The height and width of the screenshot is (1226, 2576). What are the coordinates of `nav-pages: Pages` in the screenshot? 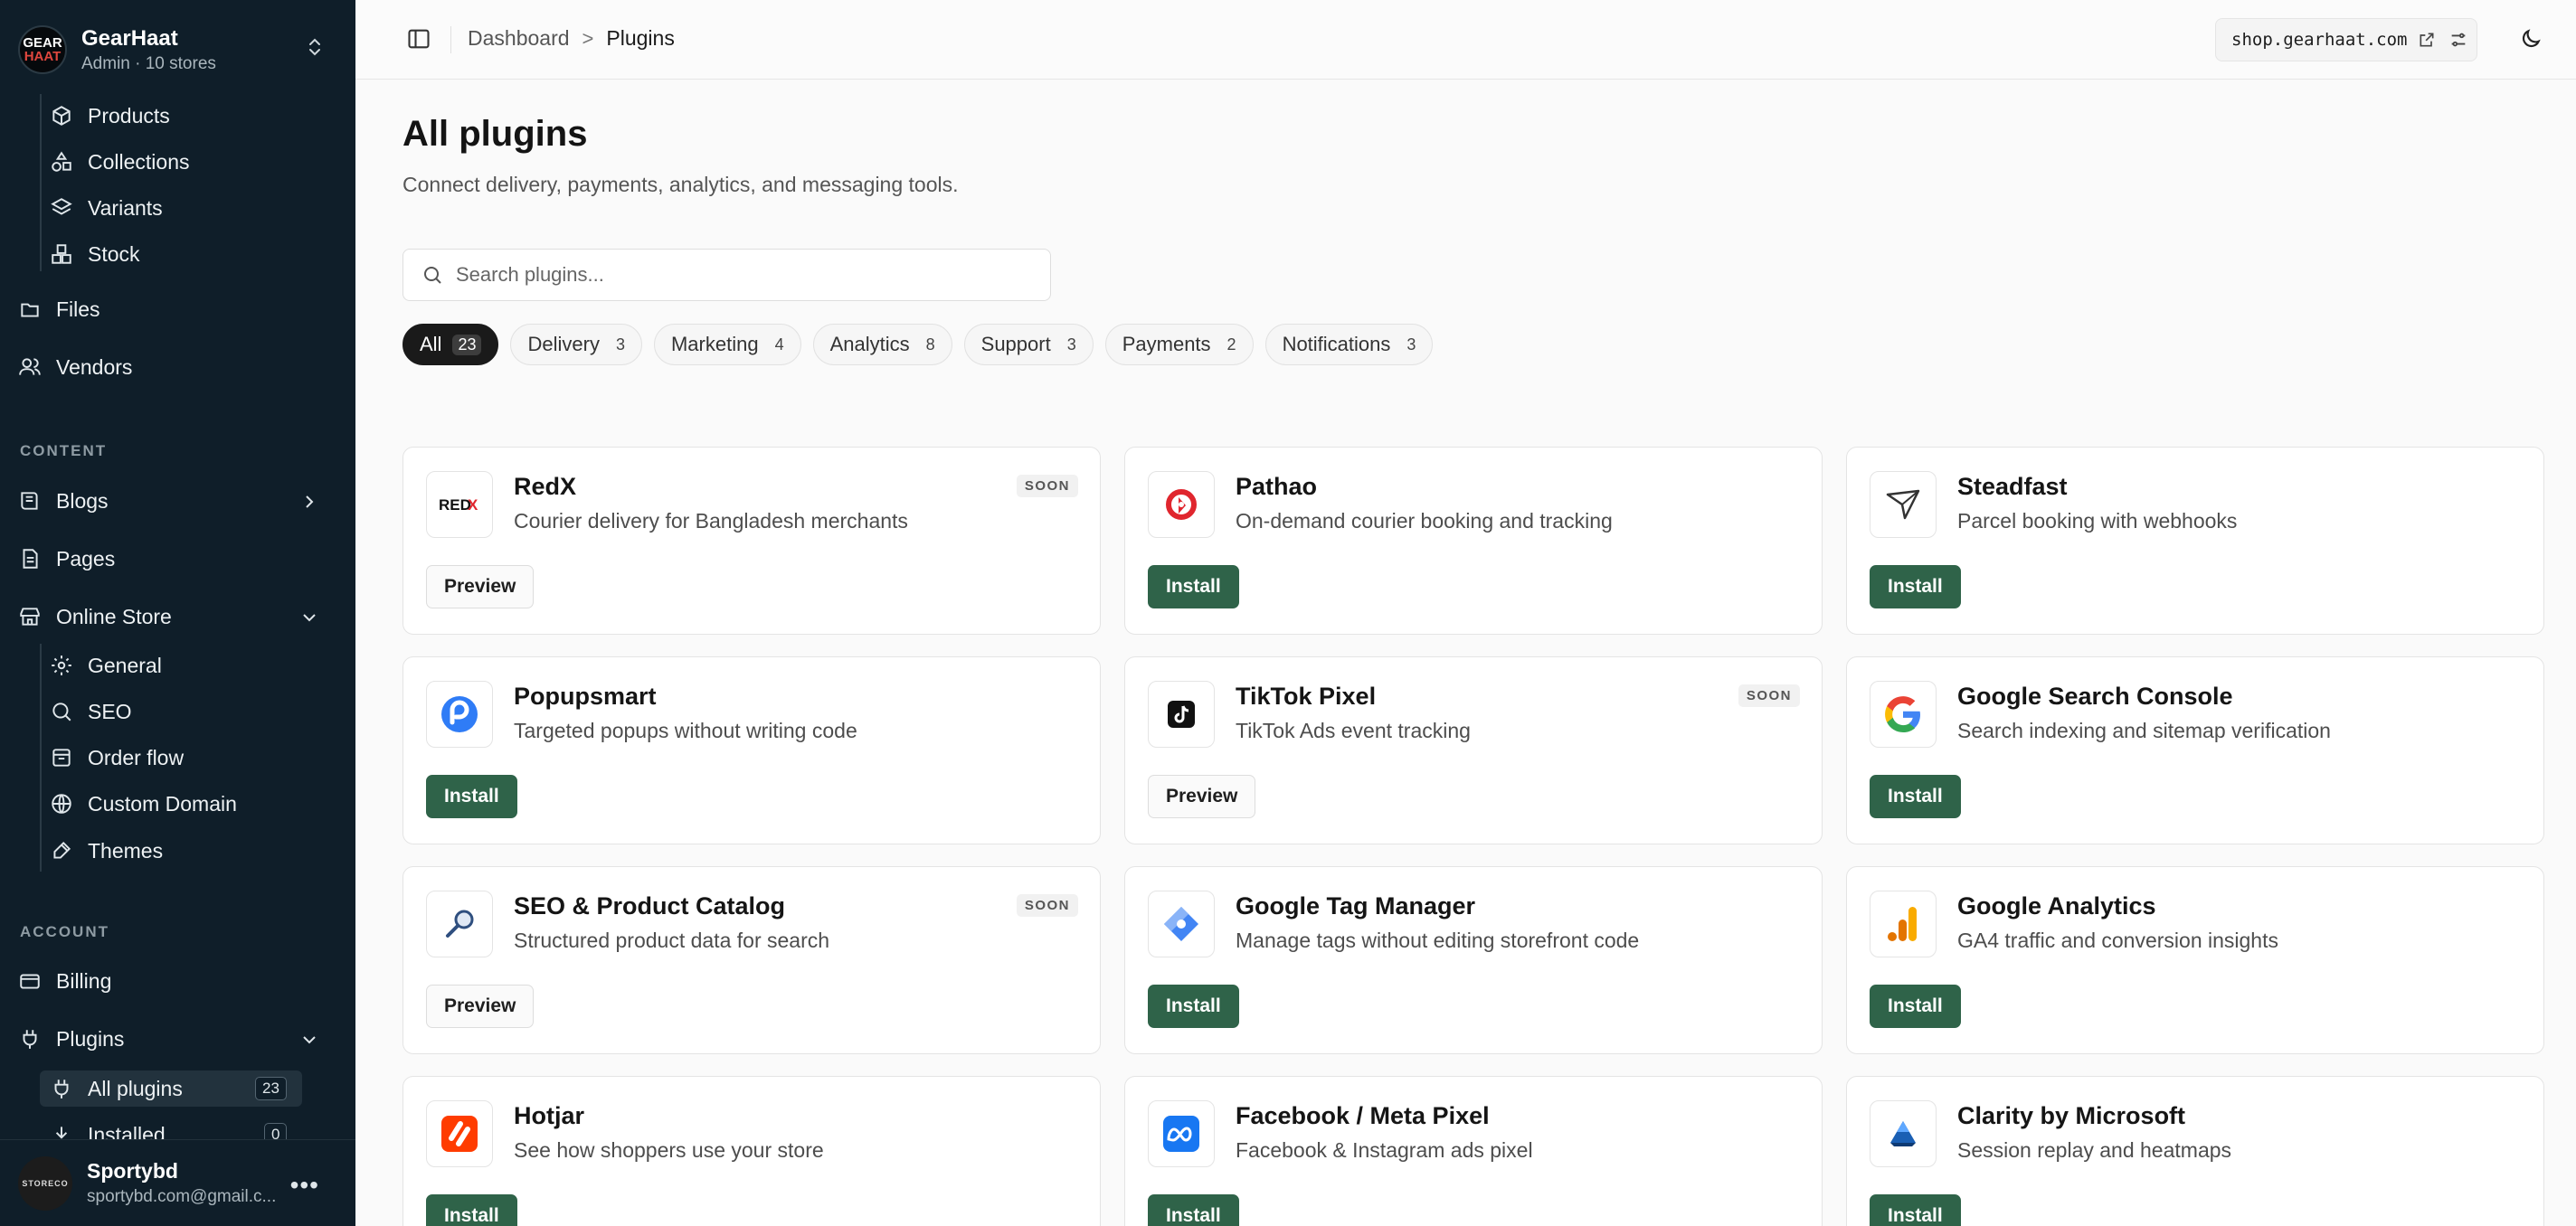 It's located at (66, 559).